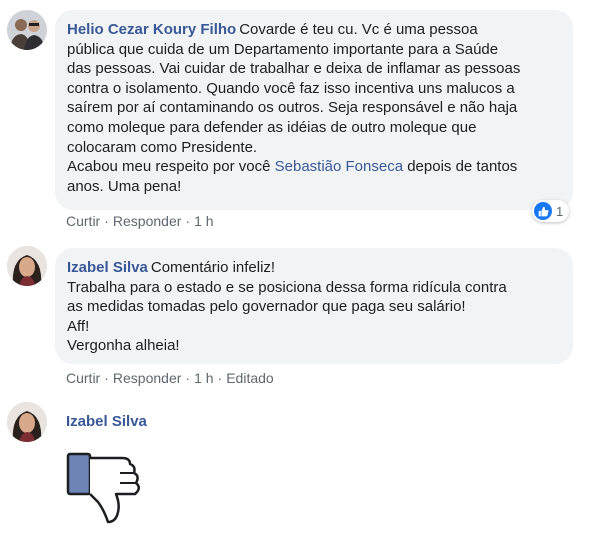 The width and height of the screenshot is (606, 543). What do you see at coordinates (339, 166) in the screenshot?
I see `user-mention: Sebastião Fonseca` at bounding box center [339, 166].